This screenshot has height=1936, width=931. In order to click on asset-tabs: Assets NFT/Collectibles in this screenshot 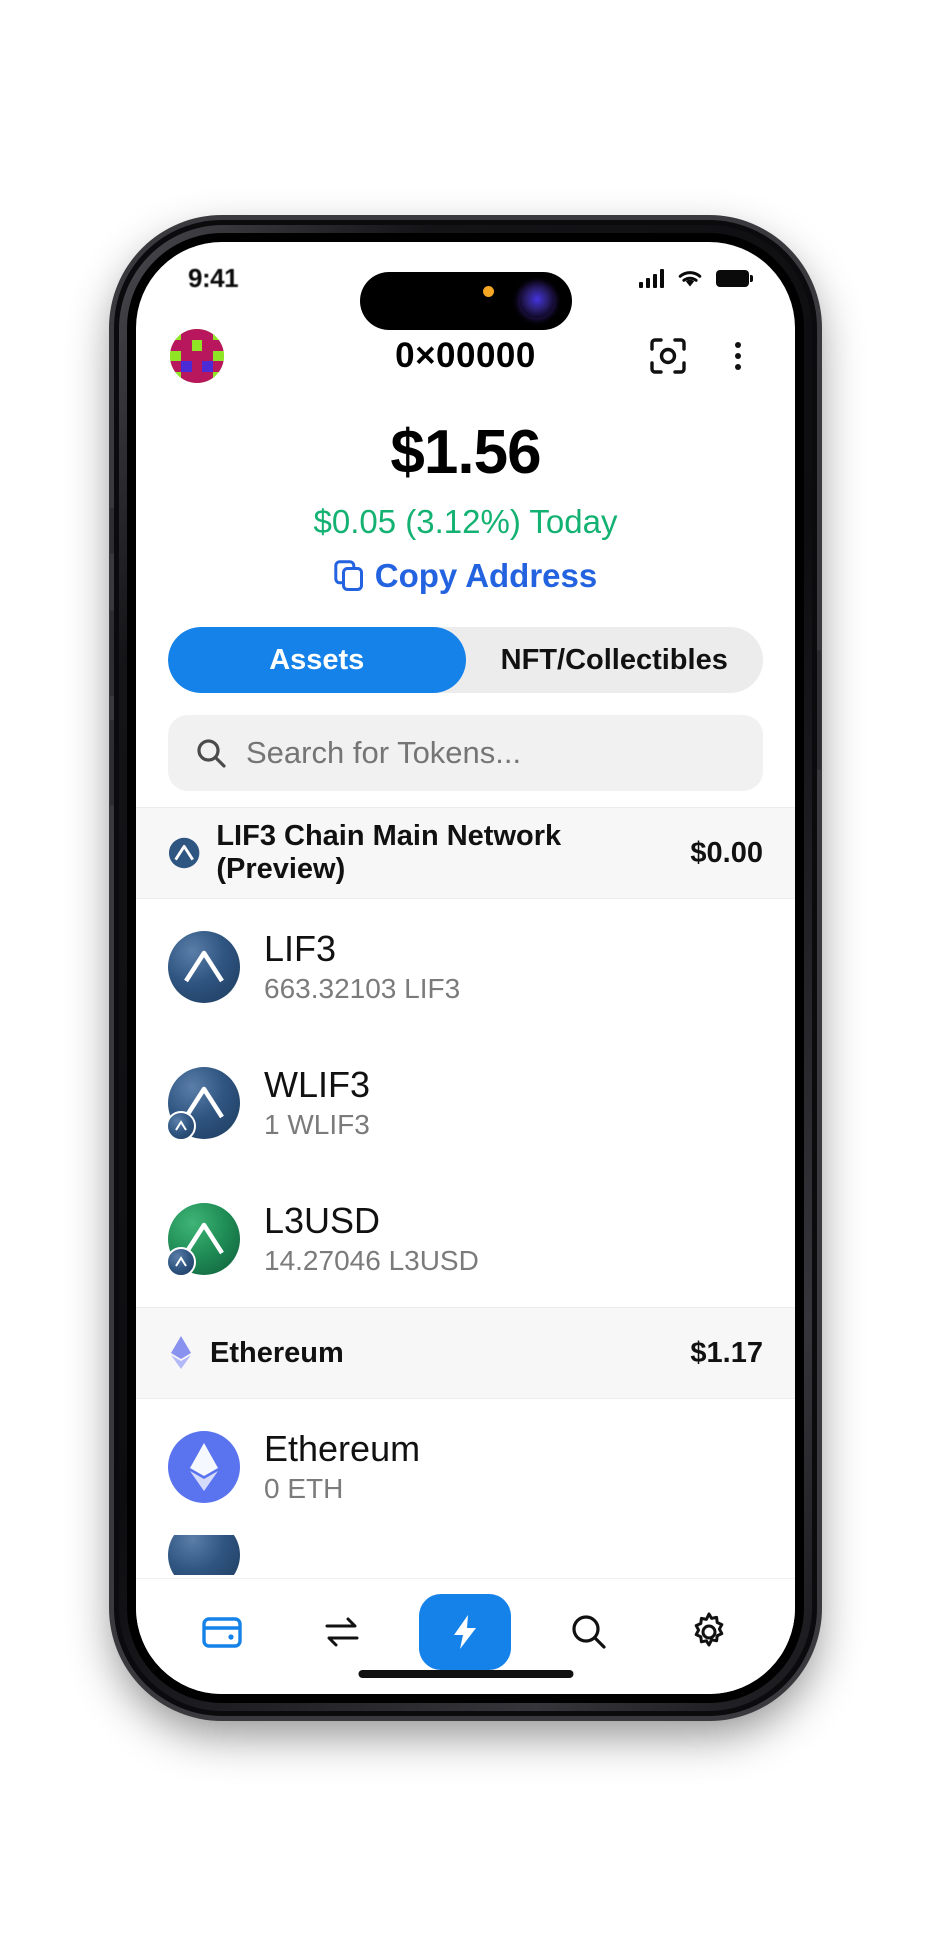, I will do `click(466, 660)`.